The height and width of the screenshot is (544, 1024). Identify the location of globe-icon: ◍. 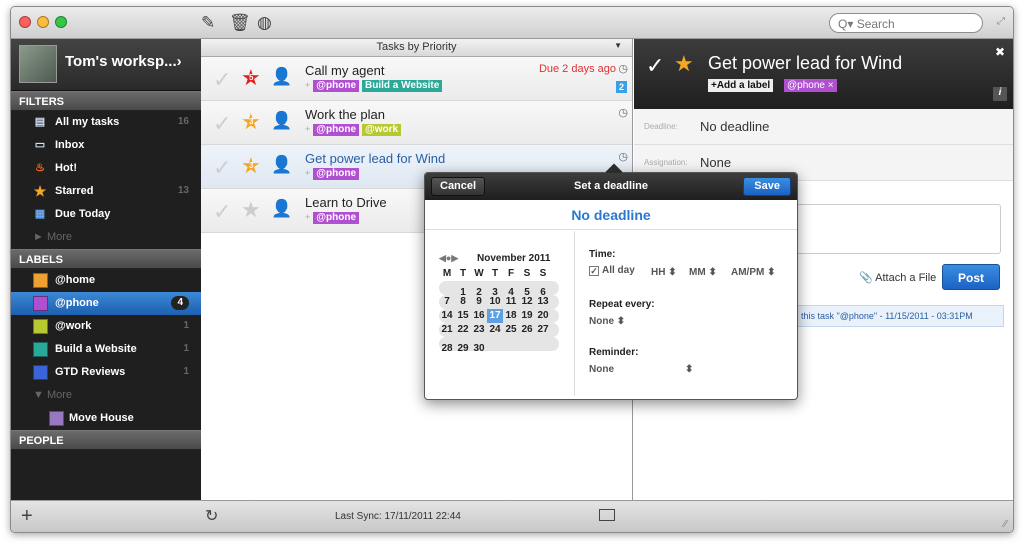
(264, 23).